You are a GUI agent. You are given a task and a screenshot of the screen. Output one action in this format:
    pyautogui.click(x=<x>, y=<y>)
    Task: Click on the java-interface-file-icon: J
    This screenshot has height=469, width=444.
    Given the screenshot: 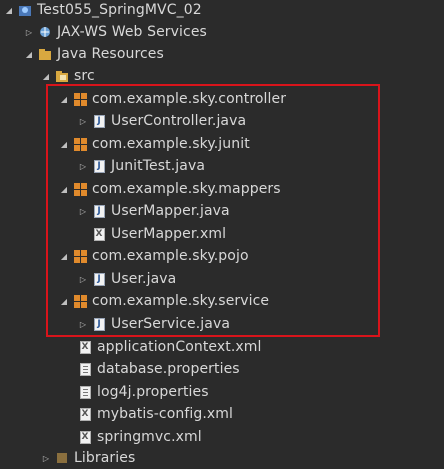 What is the action you would take?
    pyautogui.click(x=99, y=211)
    